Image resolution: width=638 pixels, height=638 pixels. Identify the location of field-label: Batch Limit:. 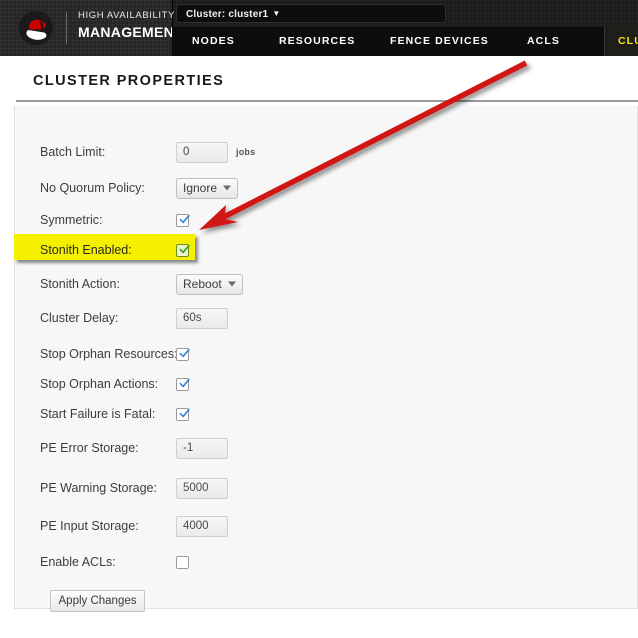
(73, 152).